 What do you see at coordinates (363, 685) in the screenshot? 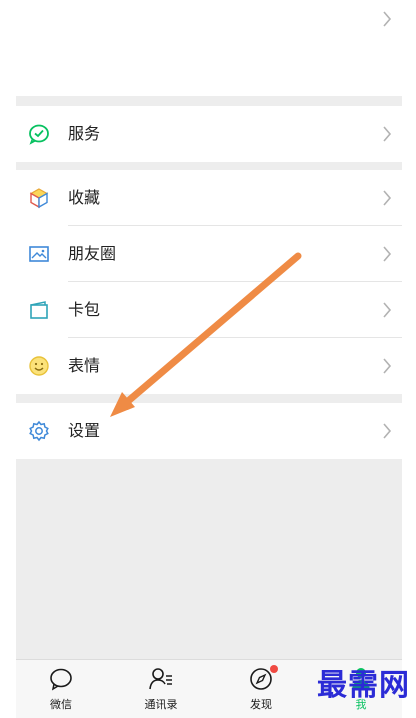
I see `site-watermark: 最需网` at bounding box center [363, 685].